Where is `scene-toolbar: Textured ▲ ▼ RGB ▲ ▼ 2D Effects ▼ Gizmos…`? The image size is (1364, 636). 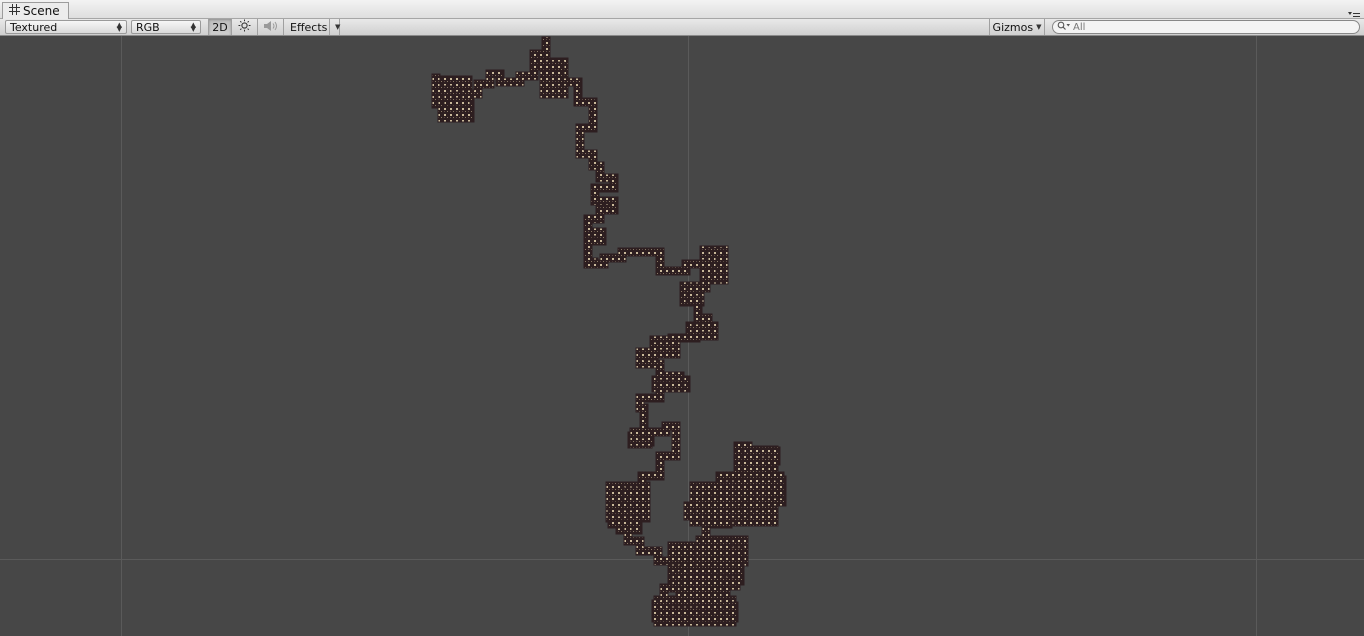
scene-toolbar: Textured ▲ ▼ RGB ▲ ▼ 2D Effects ▼ Gizmos… is located at coordinates (682, 27).